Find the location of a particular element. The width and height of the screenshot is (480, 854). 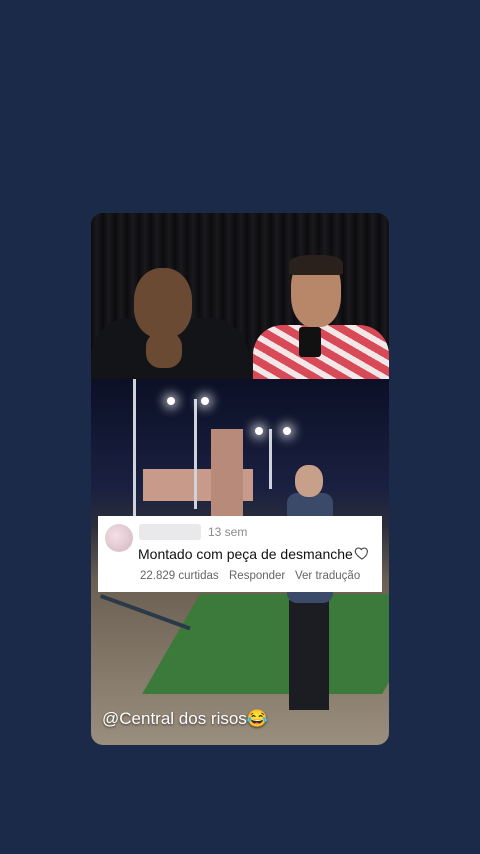

reply-button: Responder is located at coordinates (257, 576).